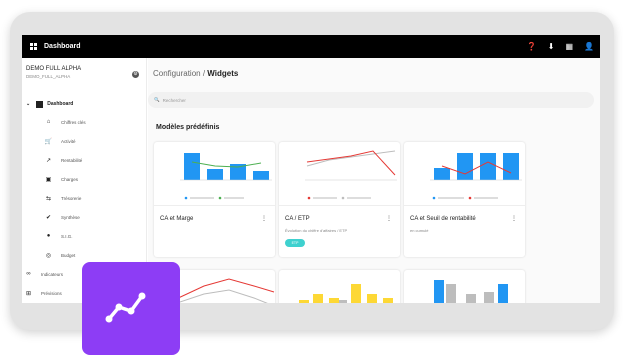 The height and width of the screenshot is (356, 623). Describe the element at coordinates (34, 46) in the screenshot. I see `dashboard-logo-icon` at that location.